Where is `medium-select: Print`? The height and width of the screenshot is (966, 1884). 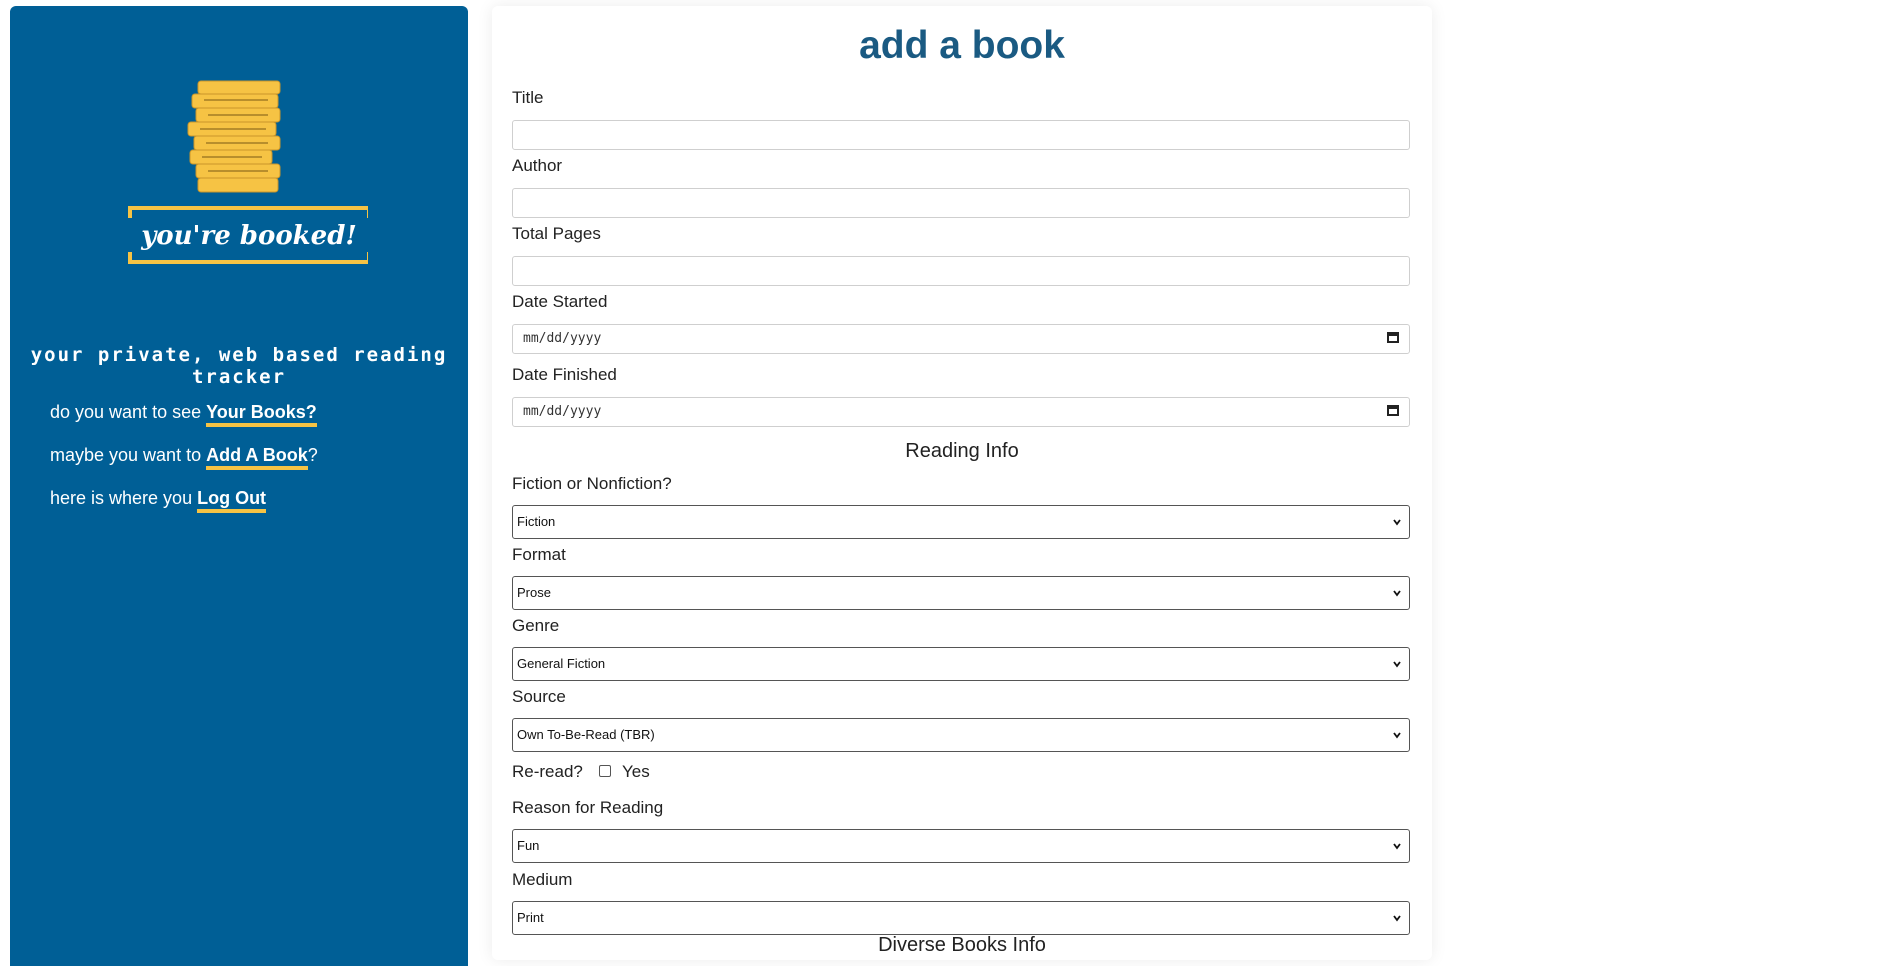 medium-select: Print is located at coordinates (961, 918).